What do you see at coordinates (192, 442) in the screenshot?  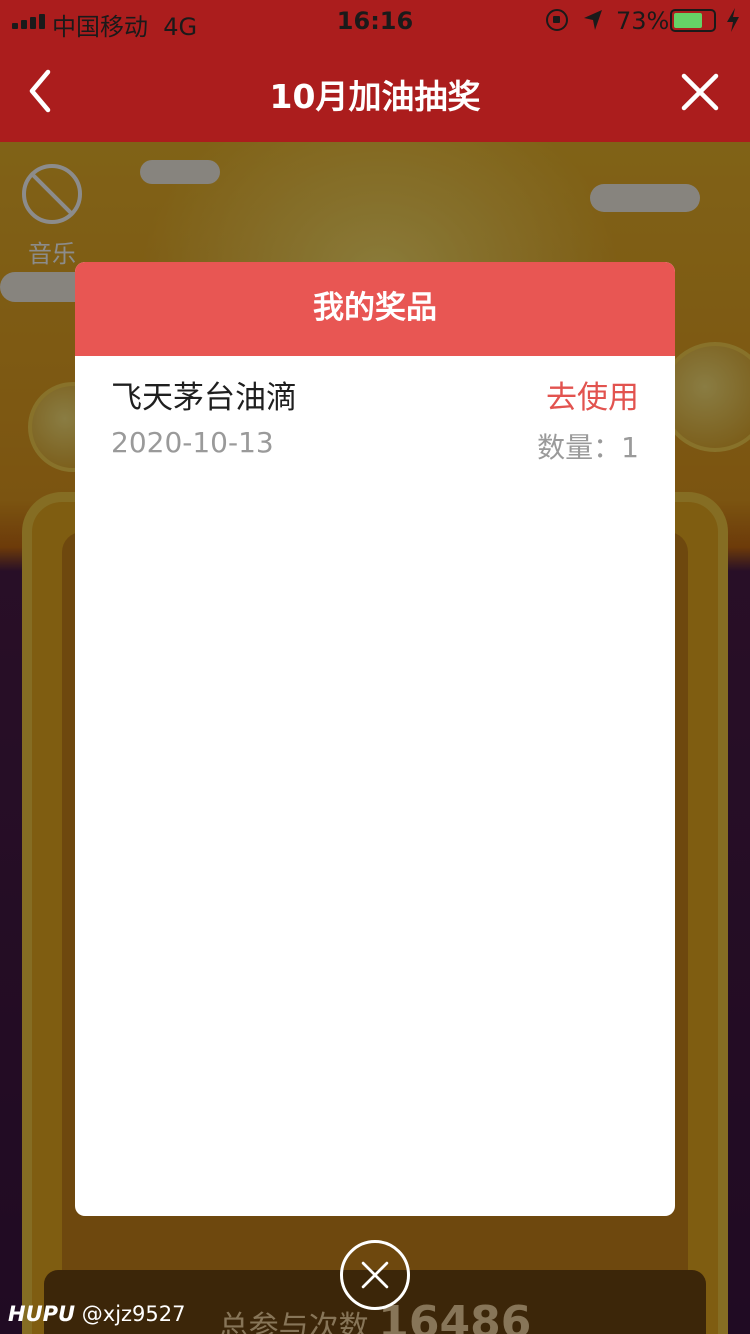 I see `prize-date: 2020-10-13` at bounding box center [192, 442].